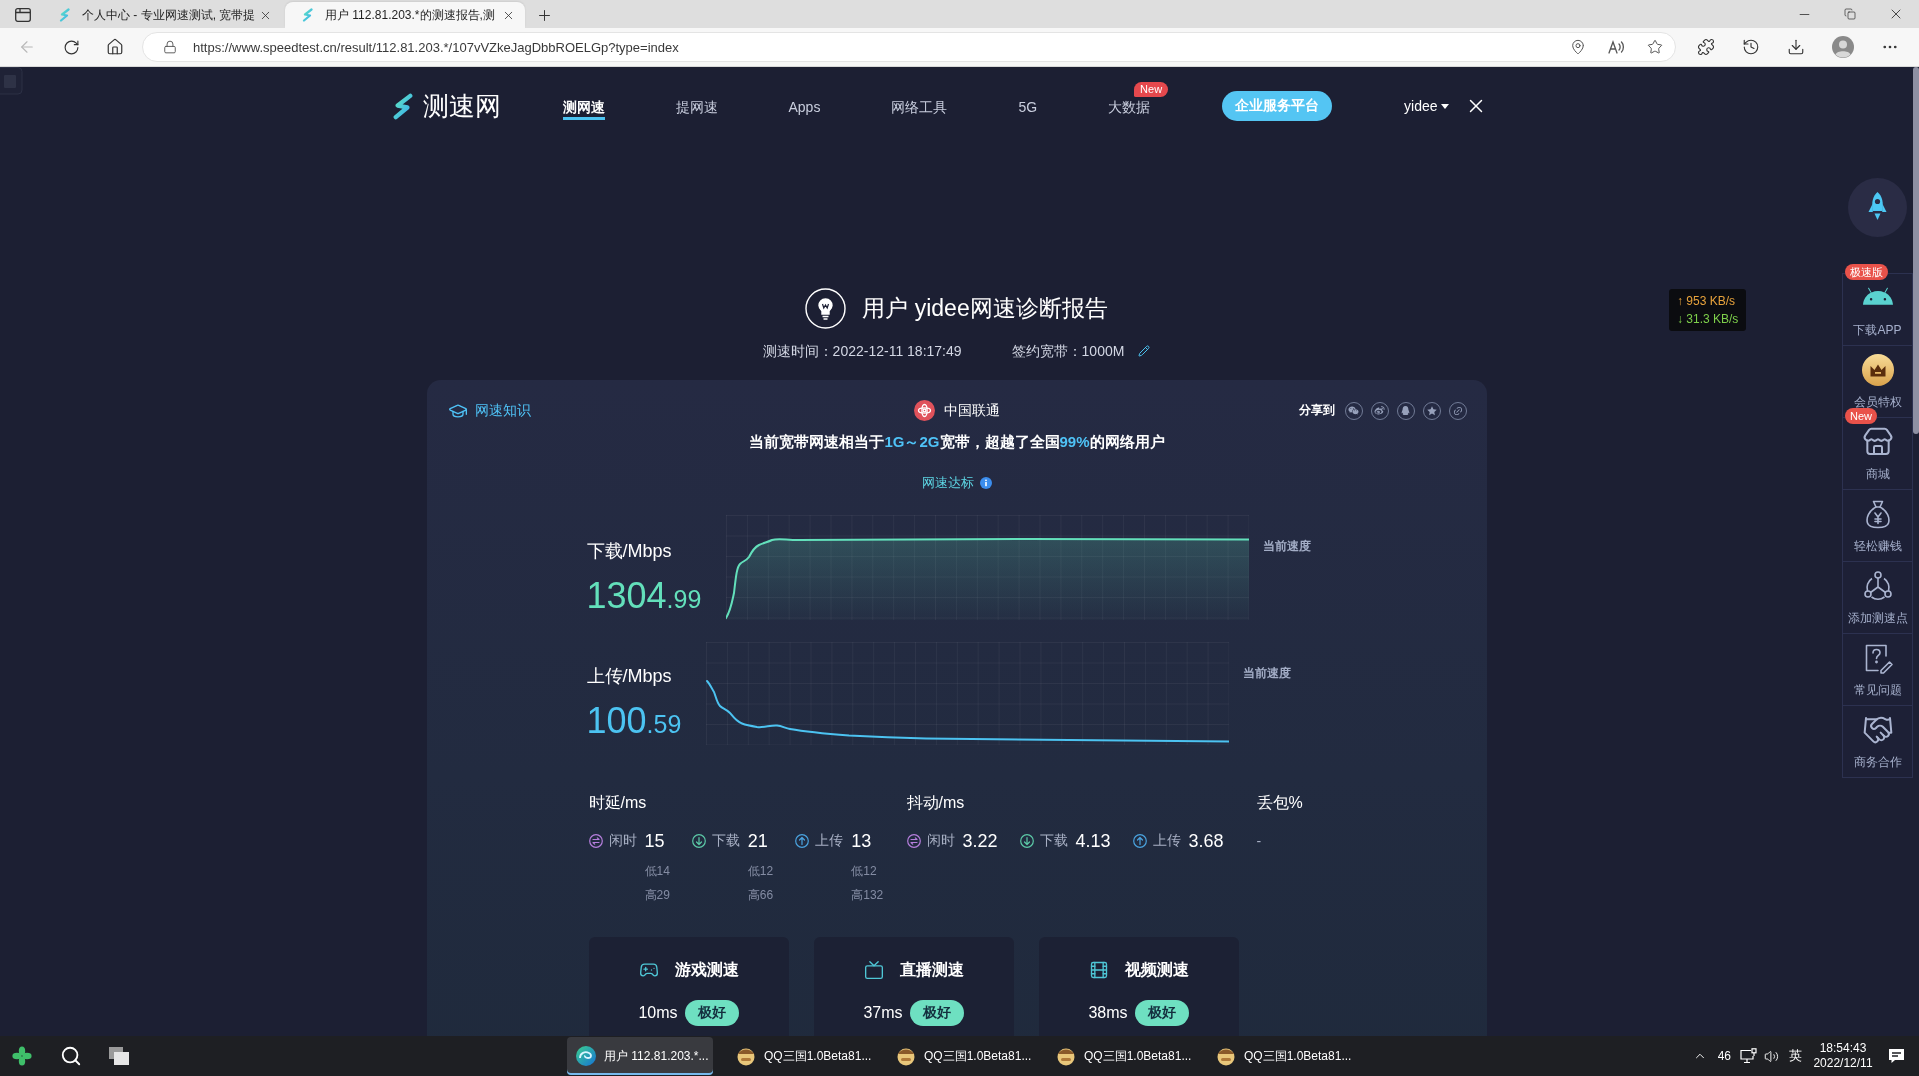  Describe the element at coordinates (1156, 970) in the screenshot. I see `test-title: 视频测速` at that location.